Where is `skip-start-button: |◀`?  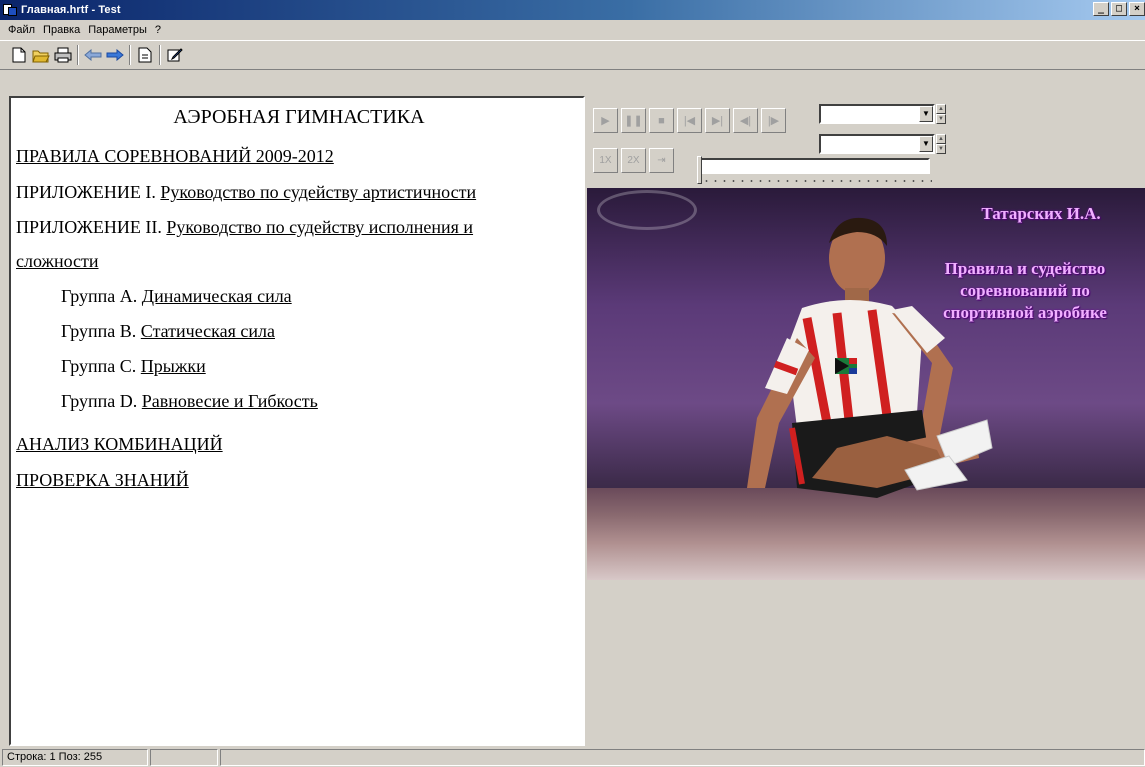
skip-start-button: |◀ is located at coordinates (689, 120).